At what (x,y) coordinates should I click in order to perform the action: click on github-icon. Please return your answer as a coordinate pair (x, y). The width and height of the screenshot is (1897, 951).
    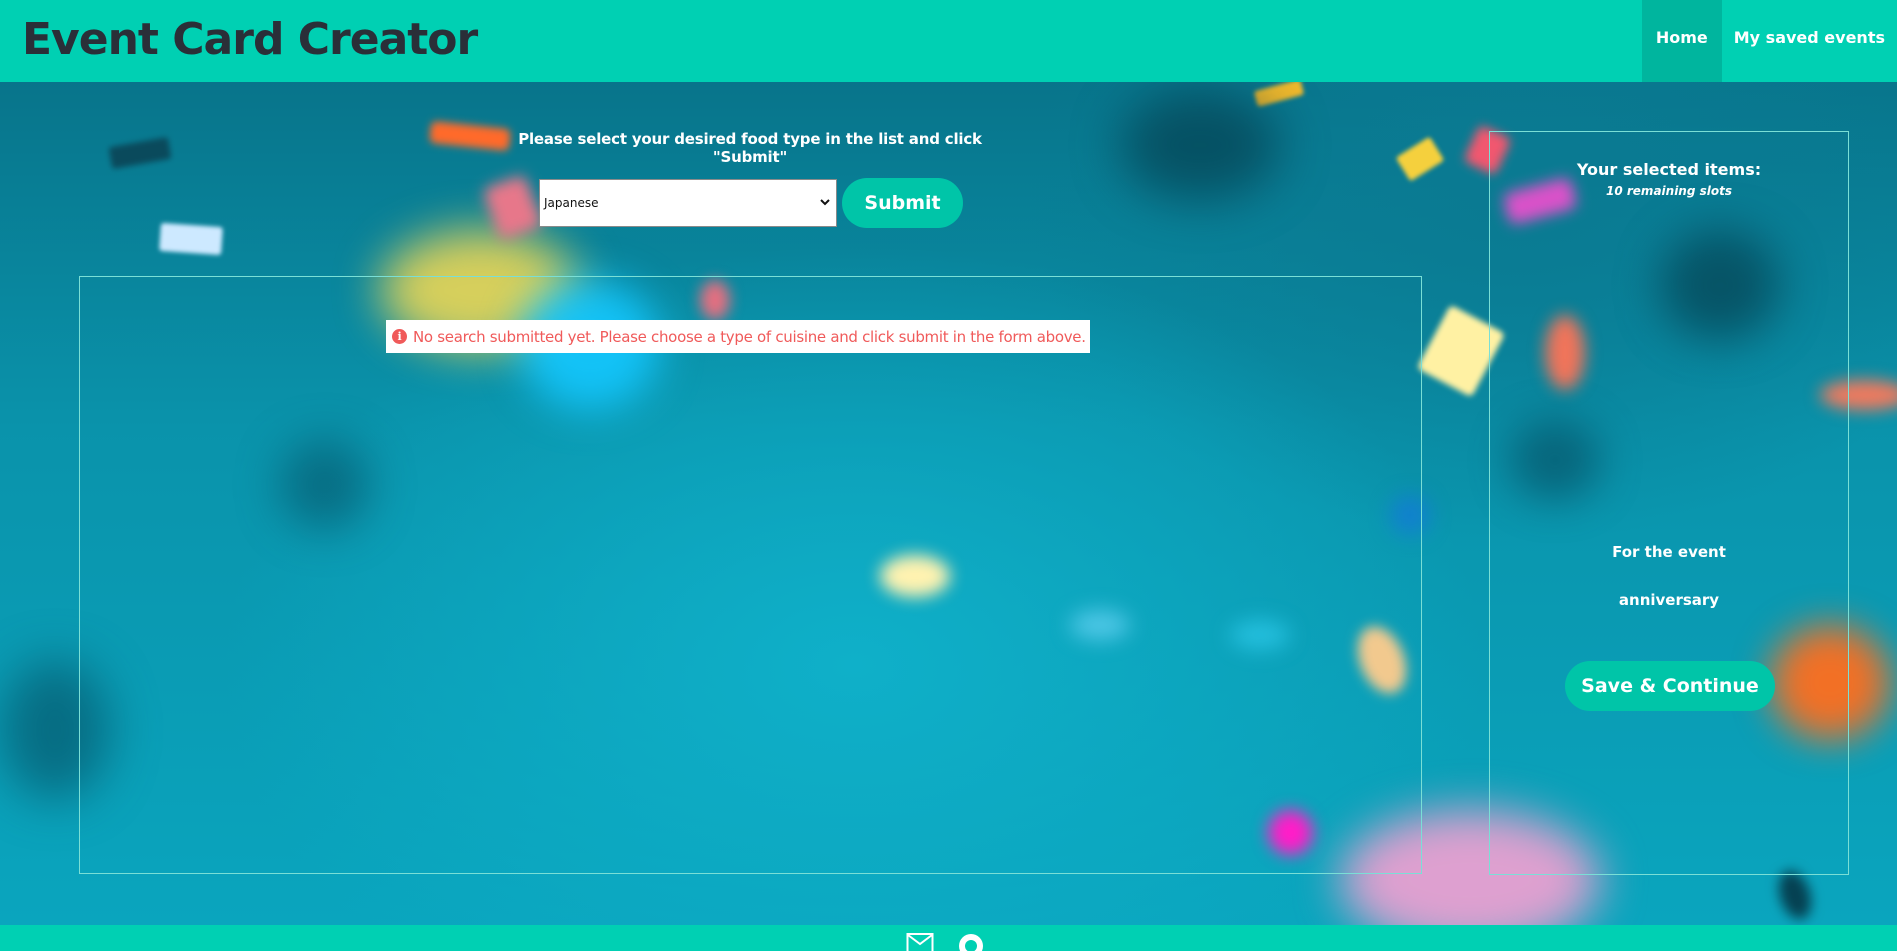
    Looking at the image, I should click on (971, 941).